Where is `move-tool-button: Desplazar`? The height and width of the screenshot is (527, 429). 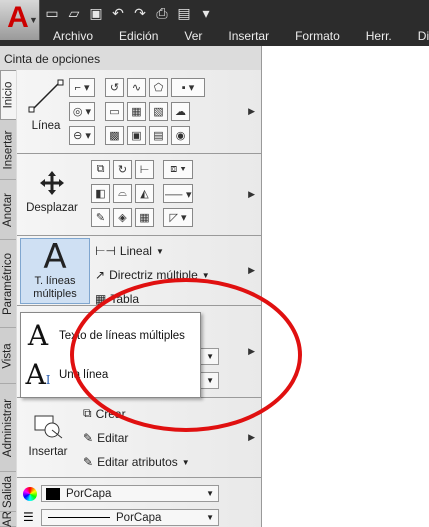 move-tool-button: Desplazar is located at coordinates (52, 192).